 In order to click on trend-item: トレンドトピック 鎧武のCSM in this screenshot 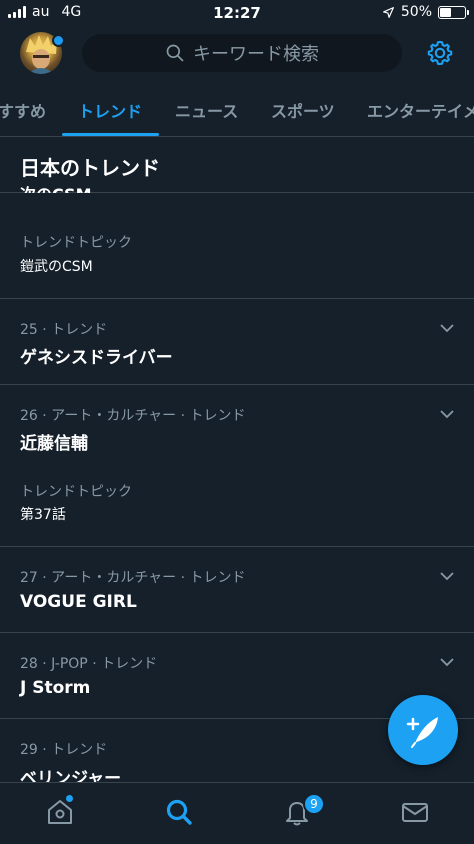, I will do `click(237, 246)`.